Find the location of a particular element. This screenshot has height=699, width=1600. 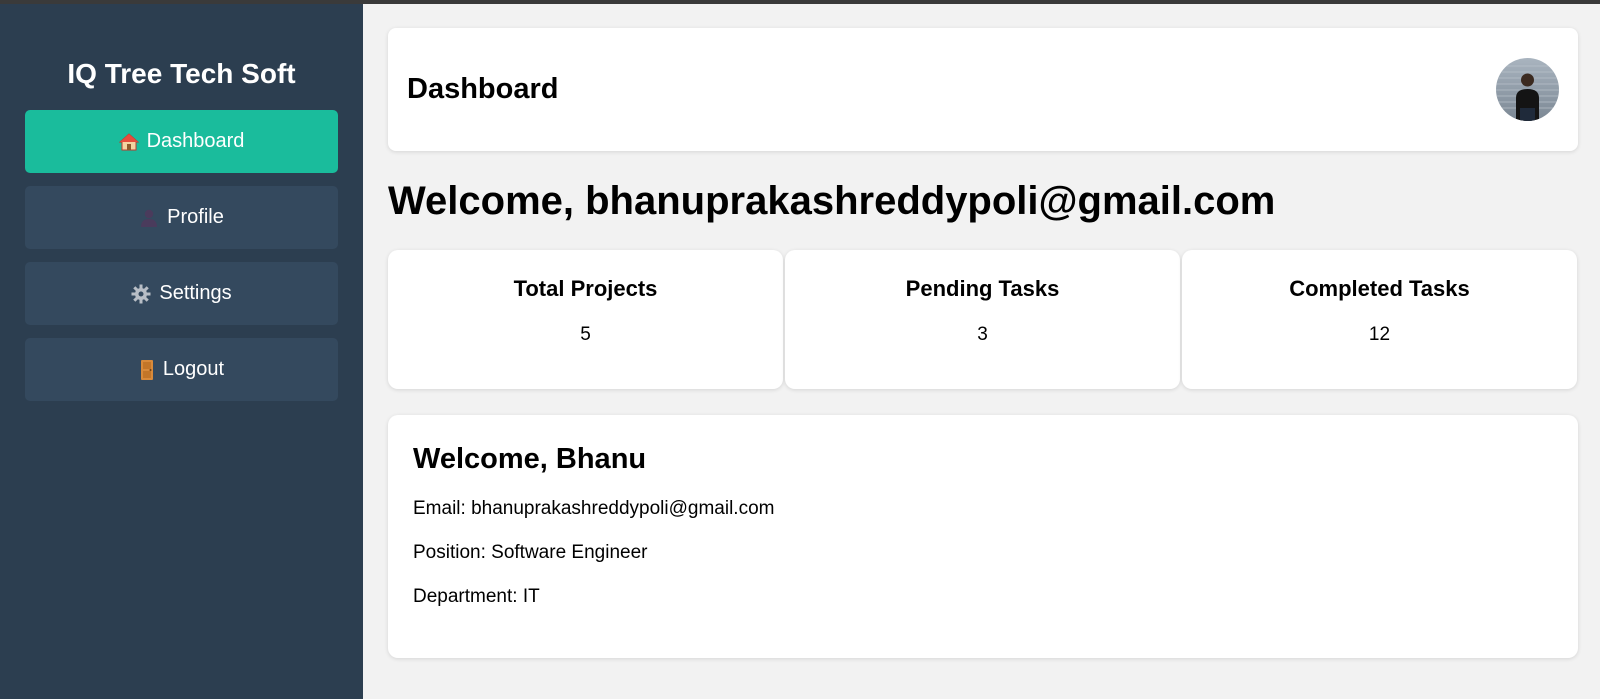

sidebar-item-profile: Profile is located at coordinates (181, 217).